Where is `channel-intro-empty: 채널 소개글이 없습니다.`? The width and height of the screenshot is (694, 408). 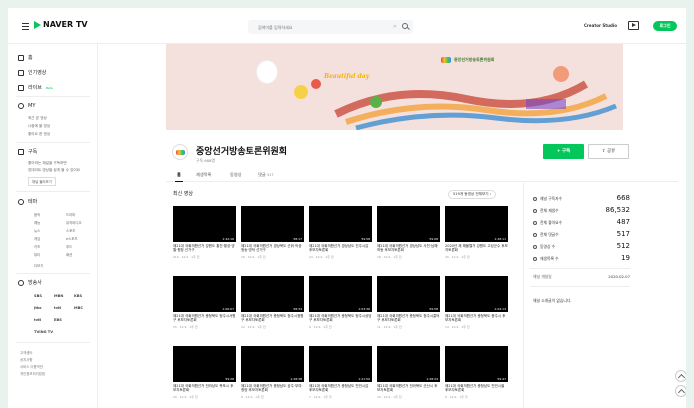
channel-intro-empty: 채널 소개글이 없습니다. is located at coordinates (552, 300).